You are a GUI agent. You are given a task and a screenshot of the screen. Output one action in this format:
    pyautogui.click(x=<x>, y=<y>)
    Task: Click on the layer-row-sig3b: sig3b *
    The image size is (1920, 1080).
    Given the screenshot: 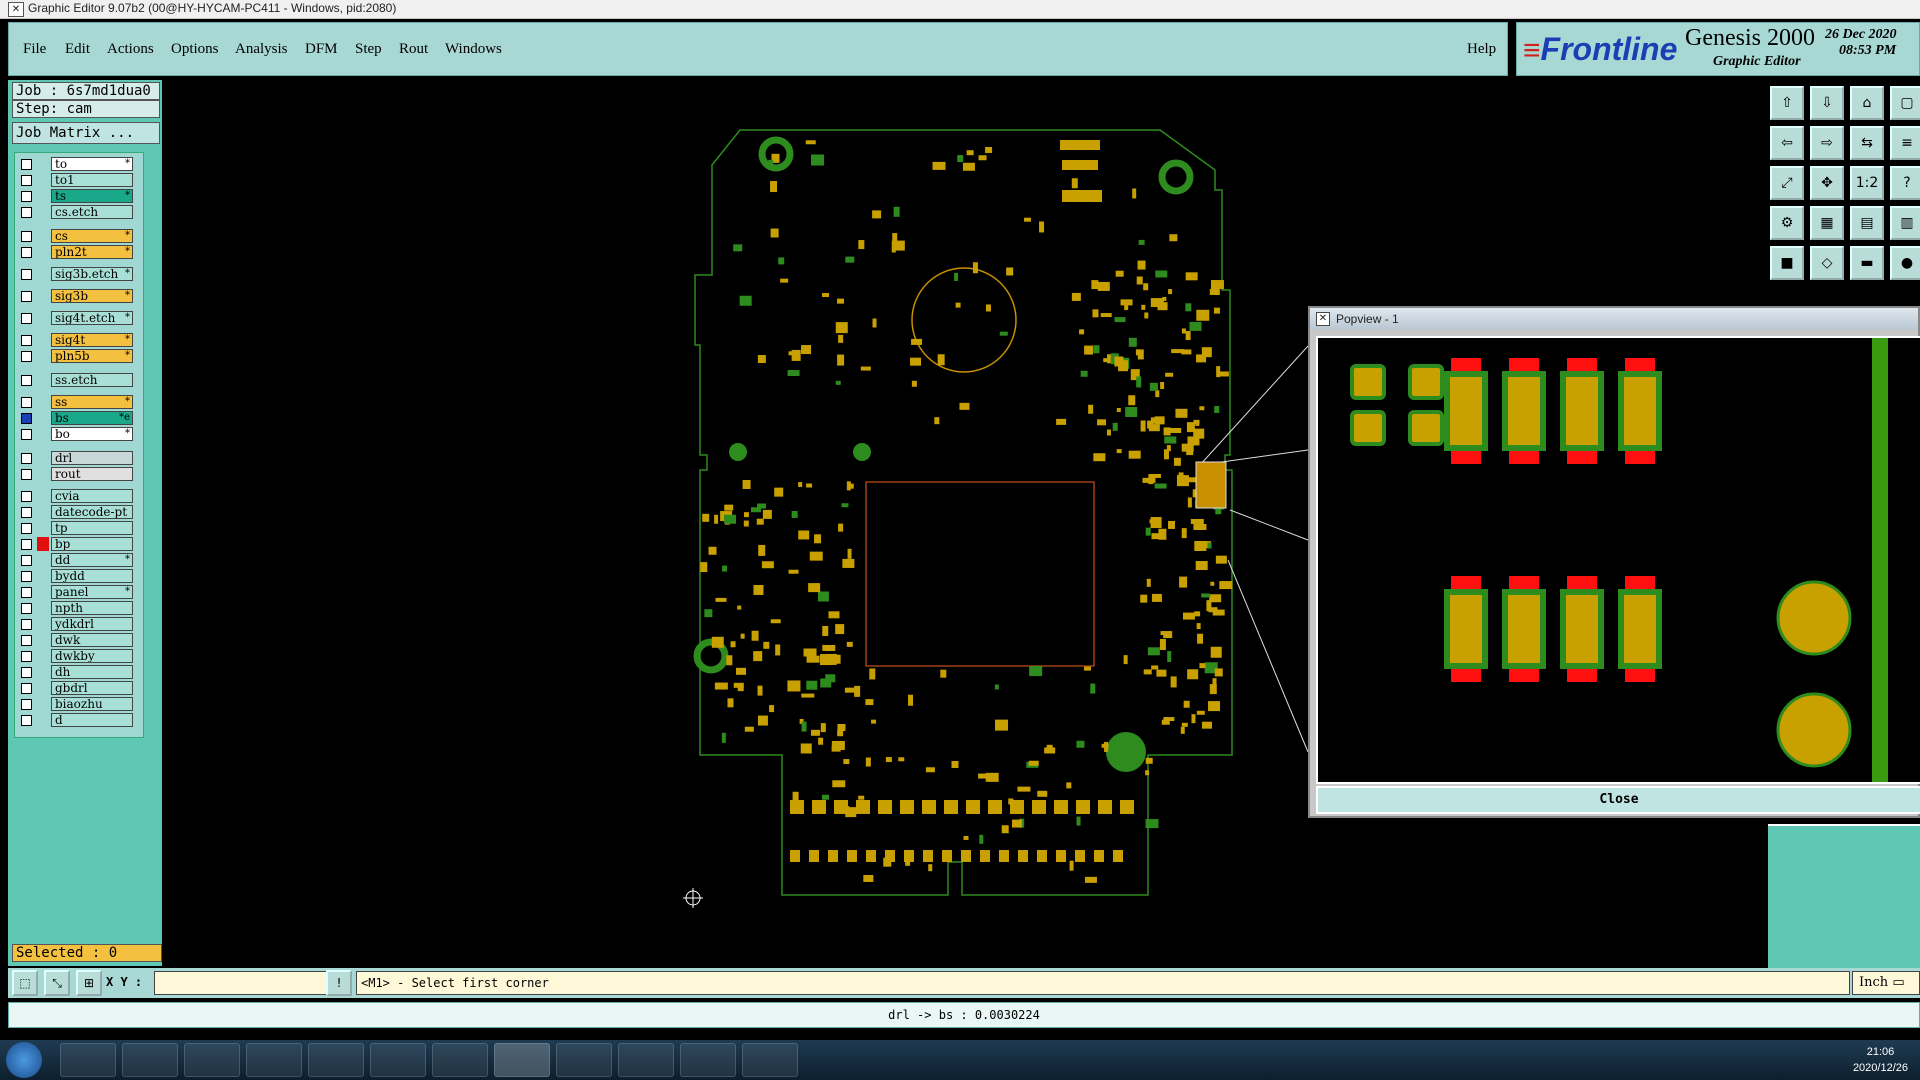 What is the action you would take?
    pyautogui.click(x=79, y=296)
    